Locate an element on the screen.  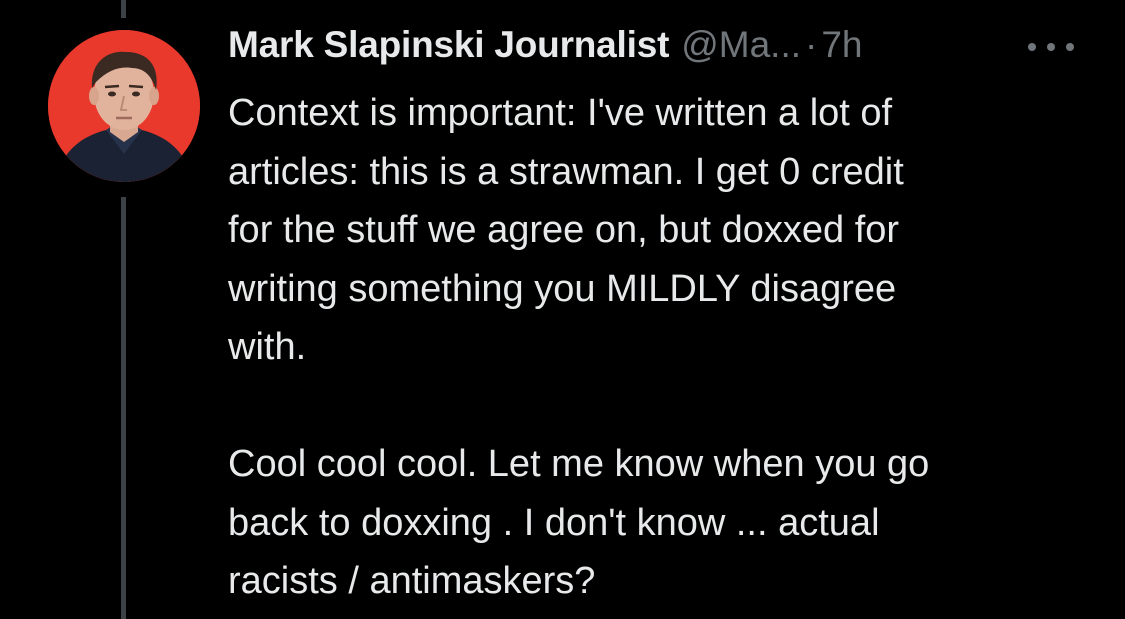
tweet-text-line: writing something you MILDLY disagree is located at coordinates (562, 288).